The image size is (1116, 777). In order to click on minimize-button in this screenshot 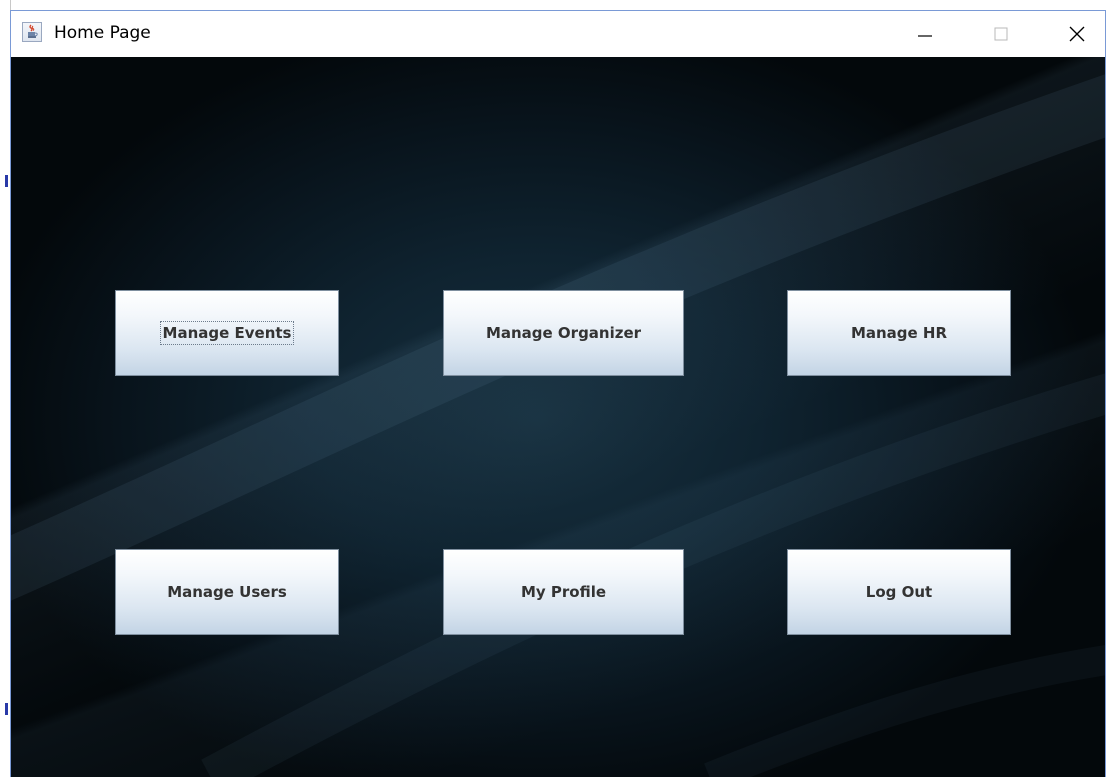, I will do `click(925, 34)`.